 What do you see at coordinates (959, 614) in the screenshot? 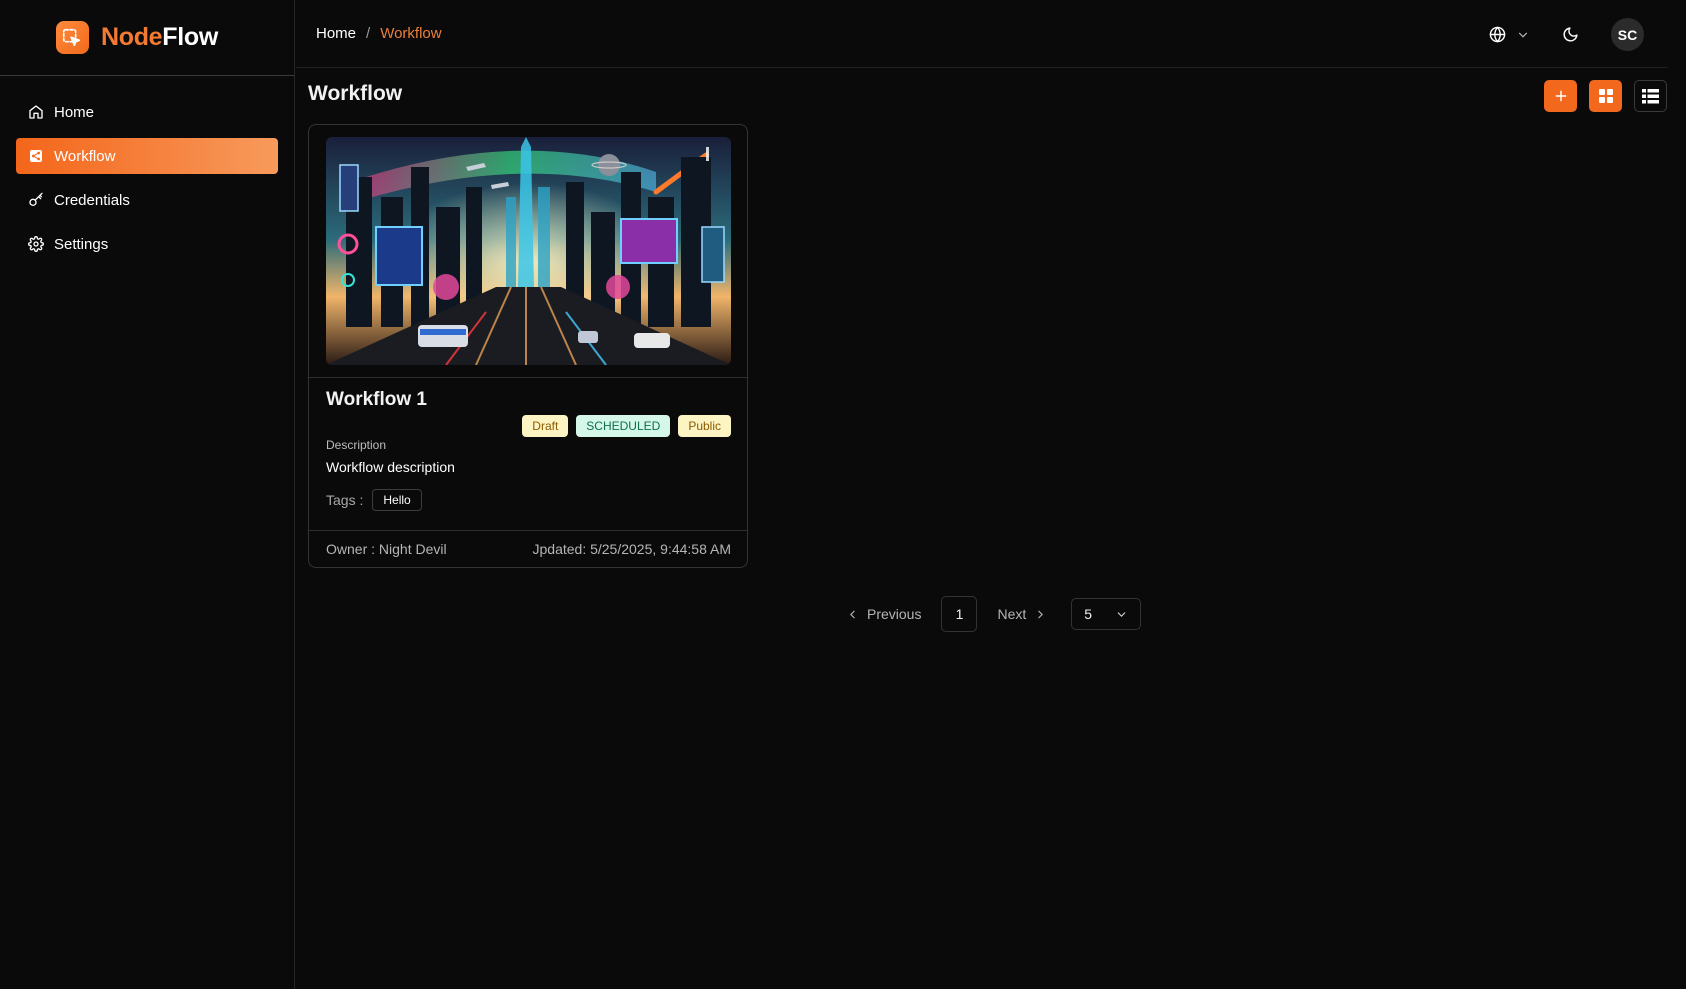
I see `page-number-button: 1` at bounding box center [959, 614].